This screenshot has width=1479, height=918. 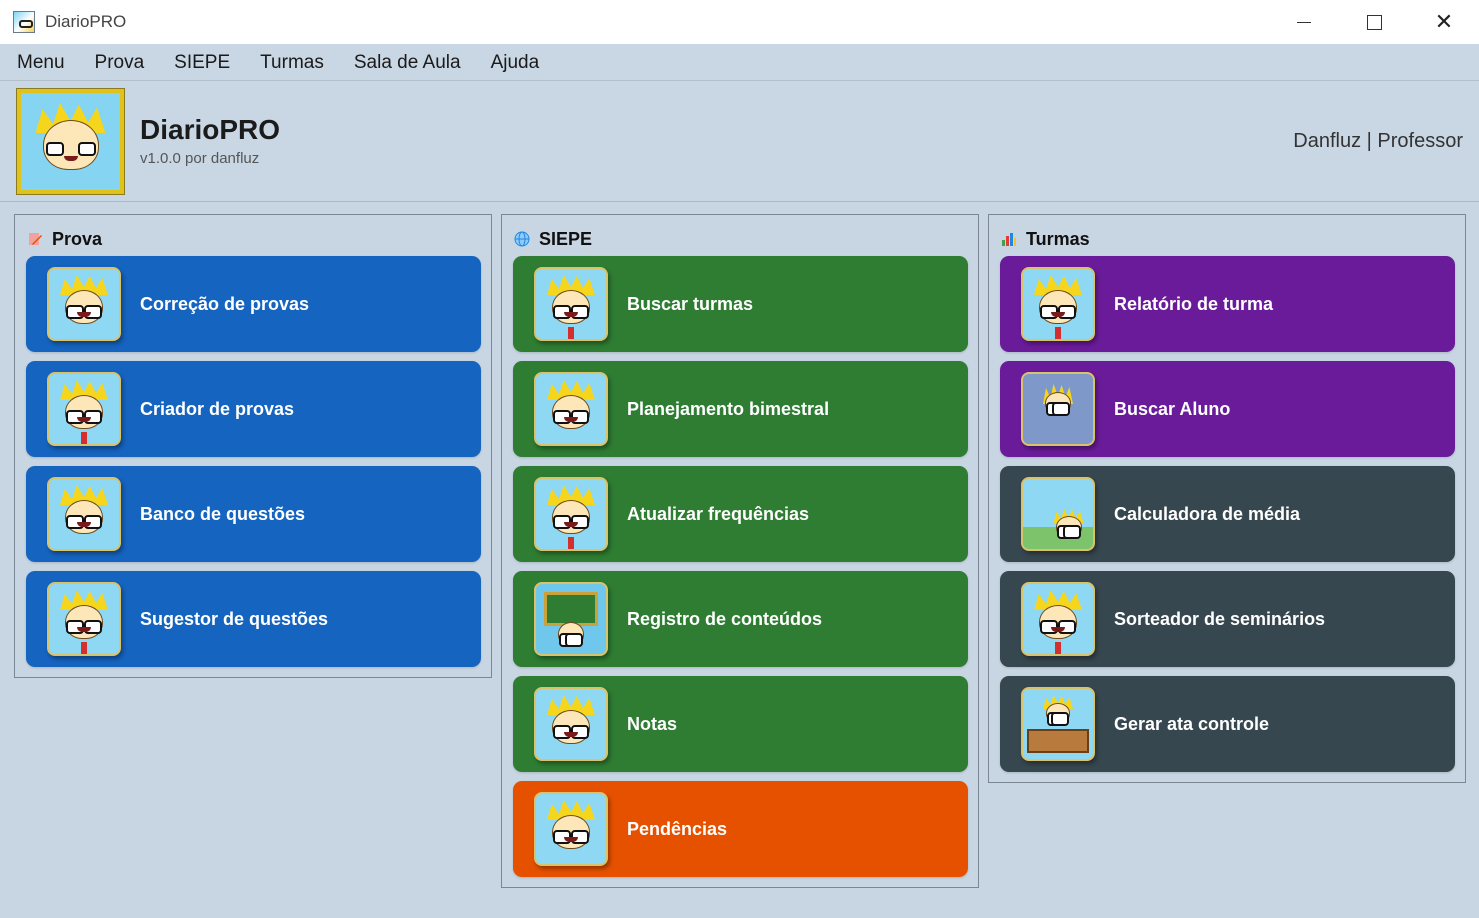 I want to click on close-icon: ✕, so click(x=1444, y=22).